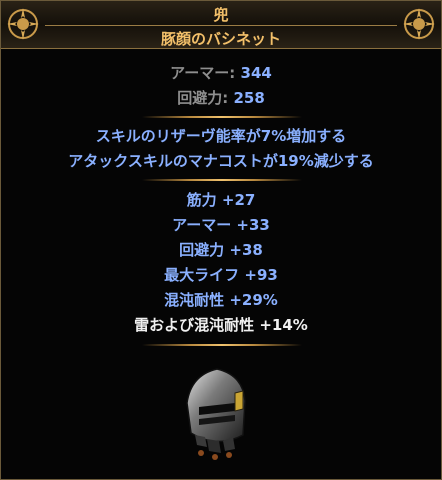  What do you see at coordinates (216, 414) in the screenshot?
I see `helmet-item-icon` at bounding box center [216, 414].